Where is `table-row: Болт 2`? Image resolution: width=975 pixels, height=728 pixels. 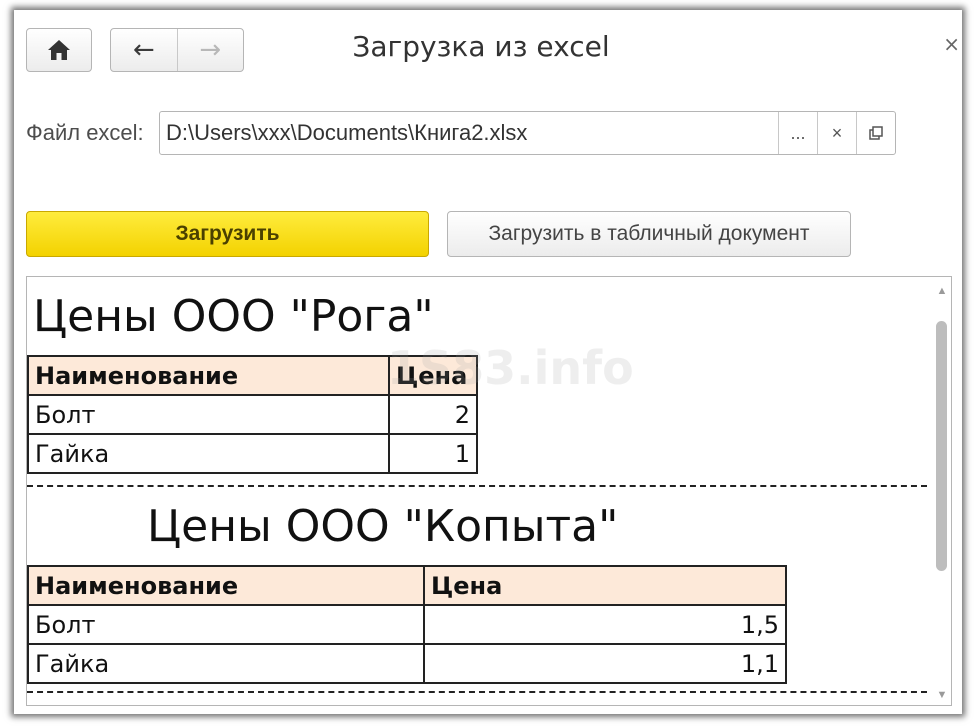
table-row: Болт 2 is located at coordinates (252, 414).